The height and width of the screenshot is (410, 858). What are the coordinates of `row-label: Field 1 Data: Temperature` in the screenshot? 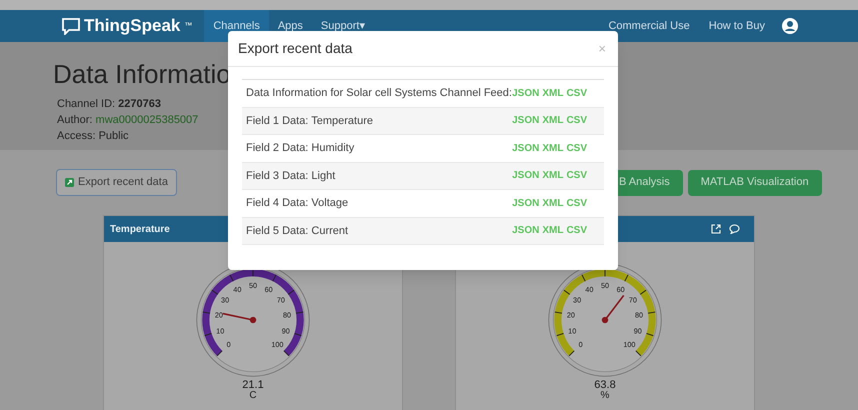 It's located at (309, 121).